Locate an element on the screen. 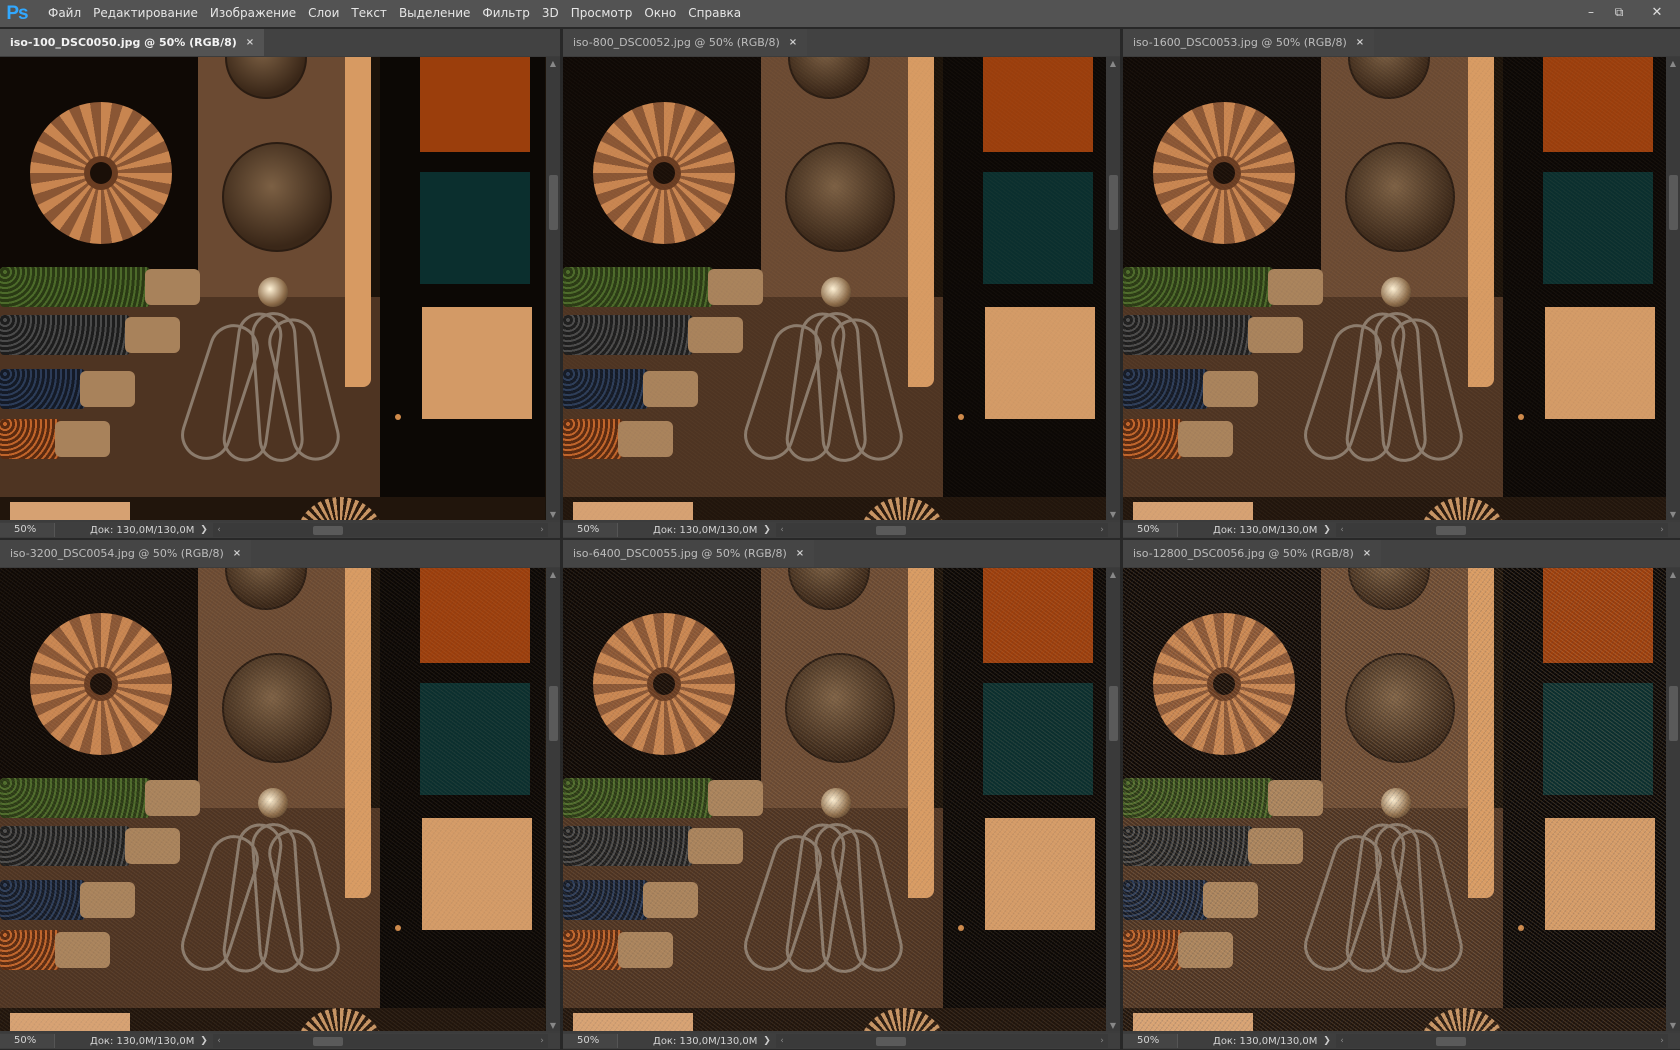  menu-edit: Редактирование is located at coordinates (145, 13).